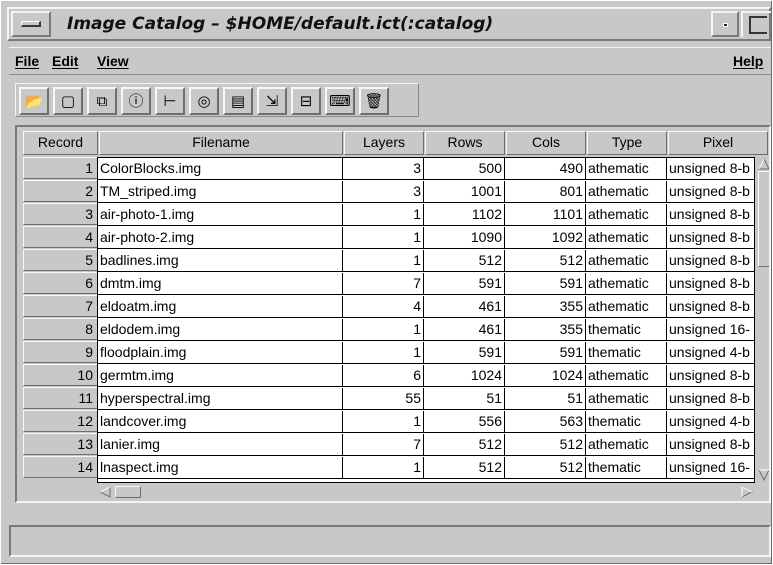 The height and width of the screenshot is (565, 773). Describe the element at coordinates (220, 422) in the screenshot. I see `cell-filename: landcover.img` at that location.